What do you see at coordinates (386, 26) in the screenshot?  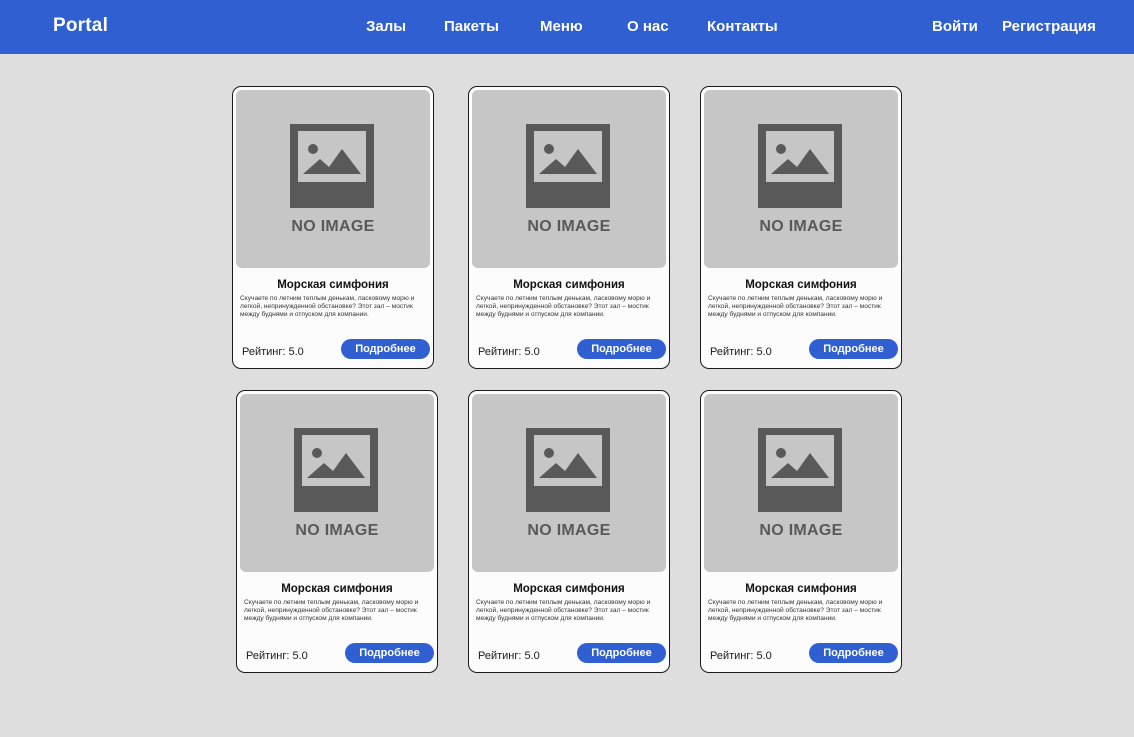 I see `nav-link-halls: Залы` at bounding box center [386, 26].